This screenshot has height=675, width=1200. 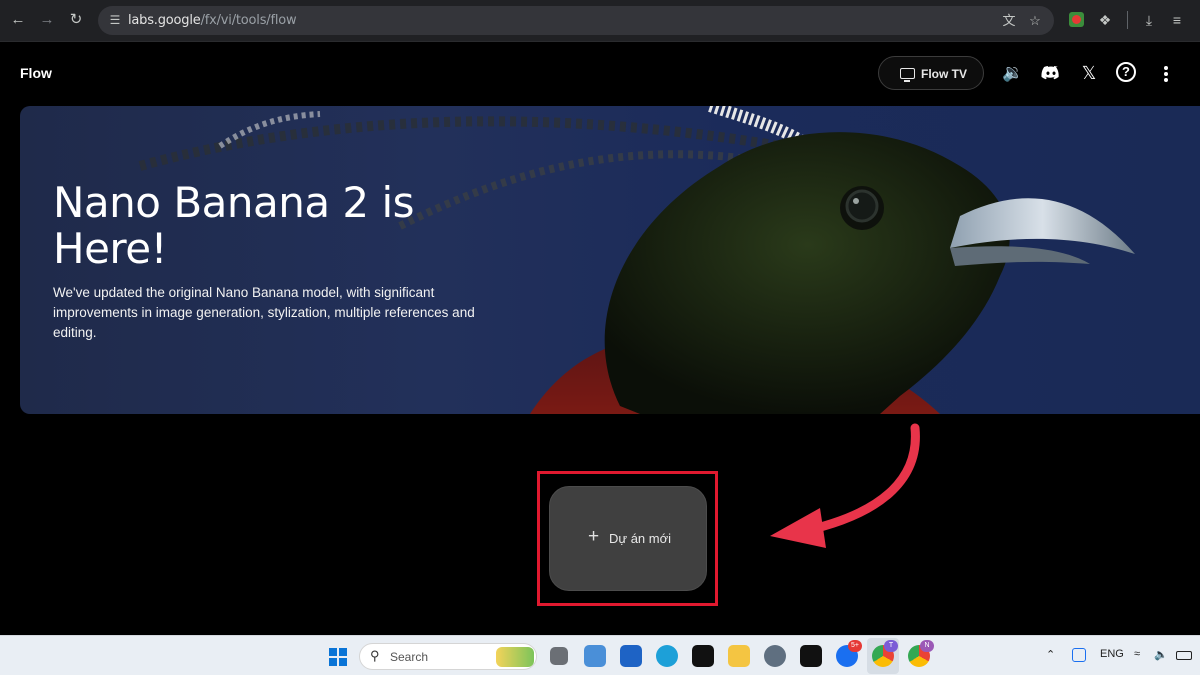 What do you see at coordinates (1051, 73) in the screenshot?
I see `discord-icon` at bounding box center [1051, 73].